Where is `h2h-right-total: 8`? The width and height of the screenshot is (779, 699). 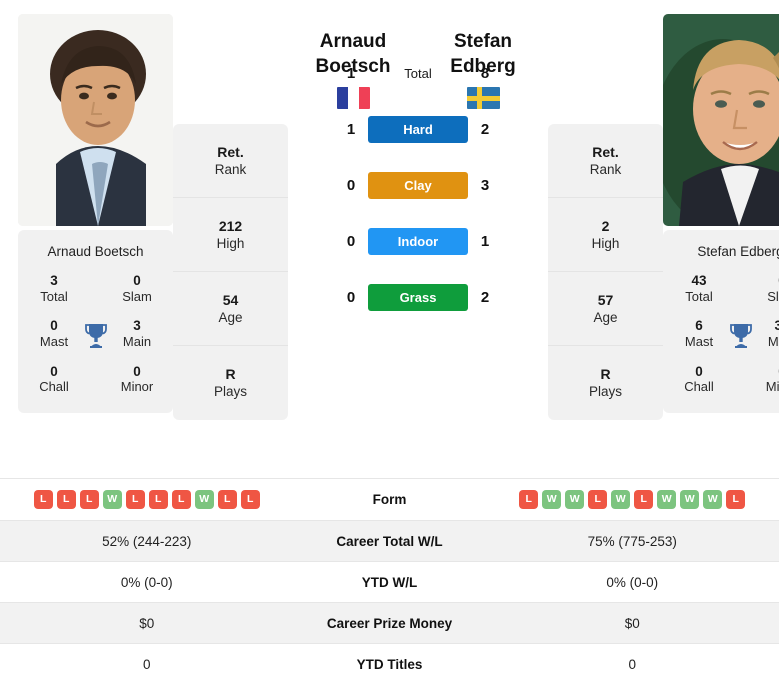
h2h-right-total: 8 is located at coordinates (485, 73).